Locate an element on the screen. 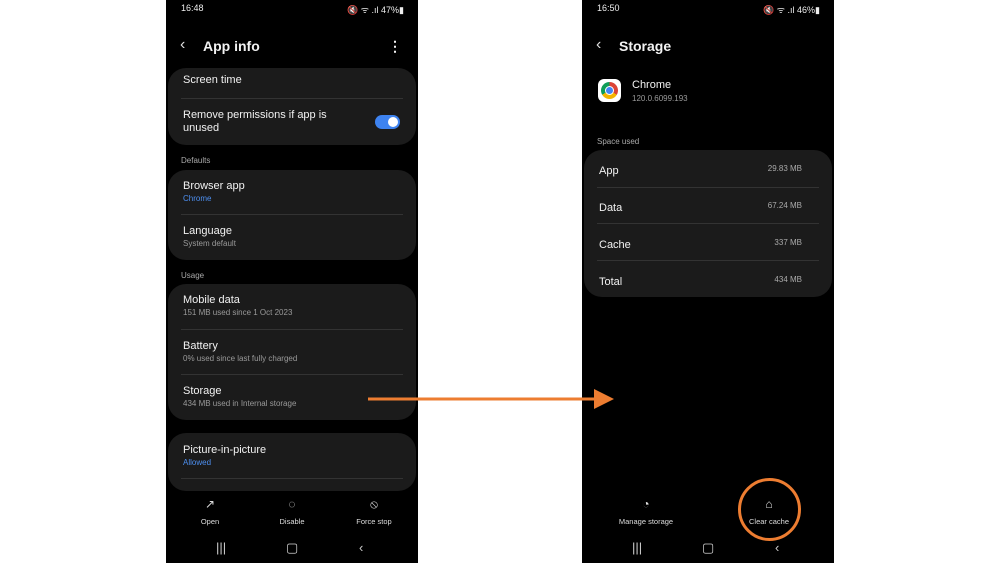  dashed-circle-icon: ◌ is located at coordinates (292, 504).